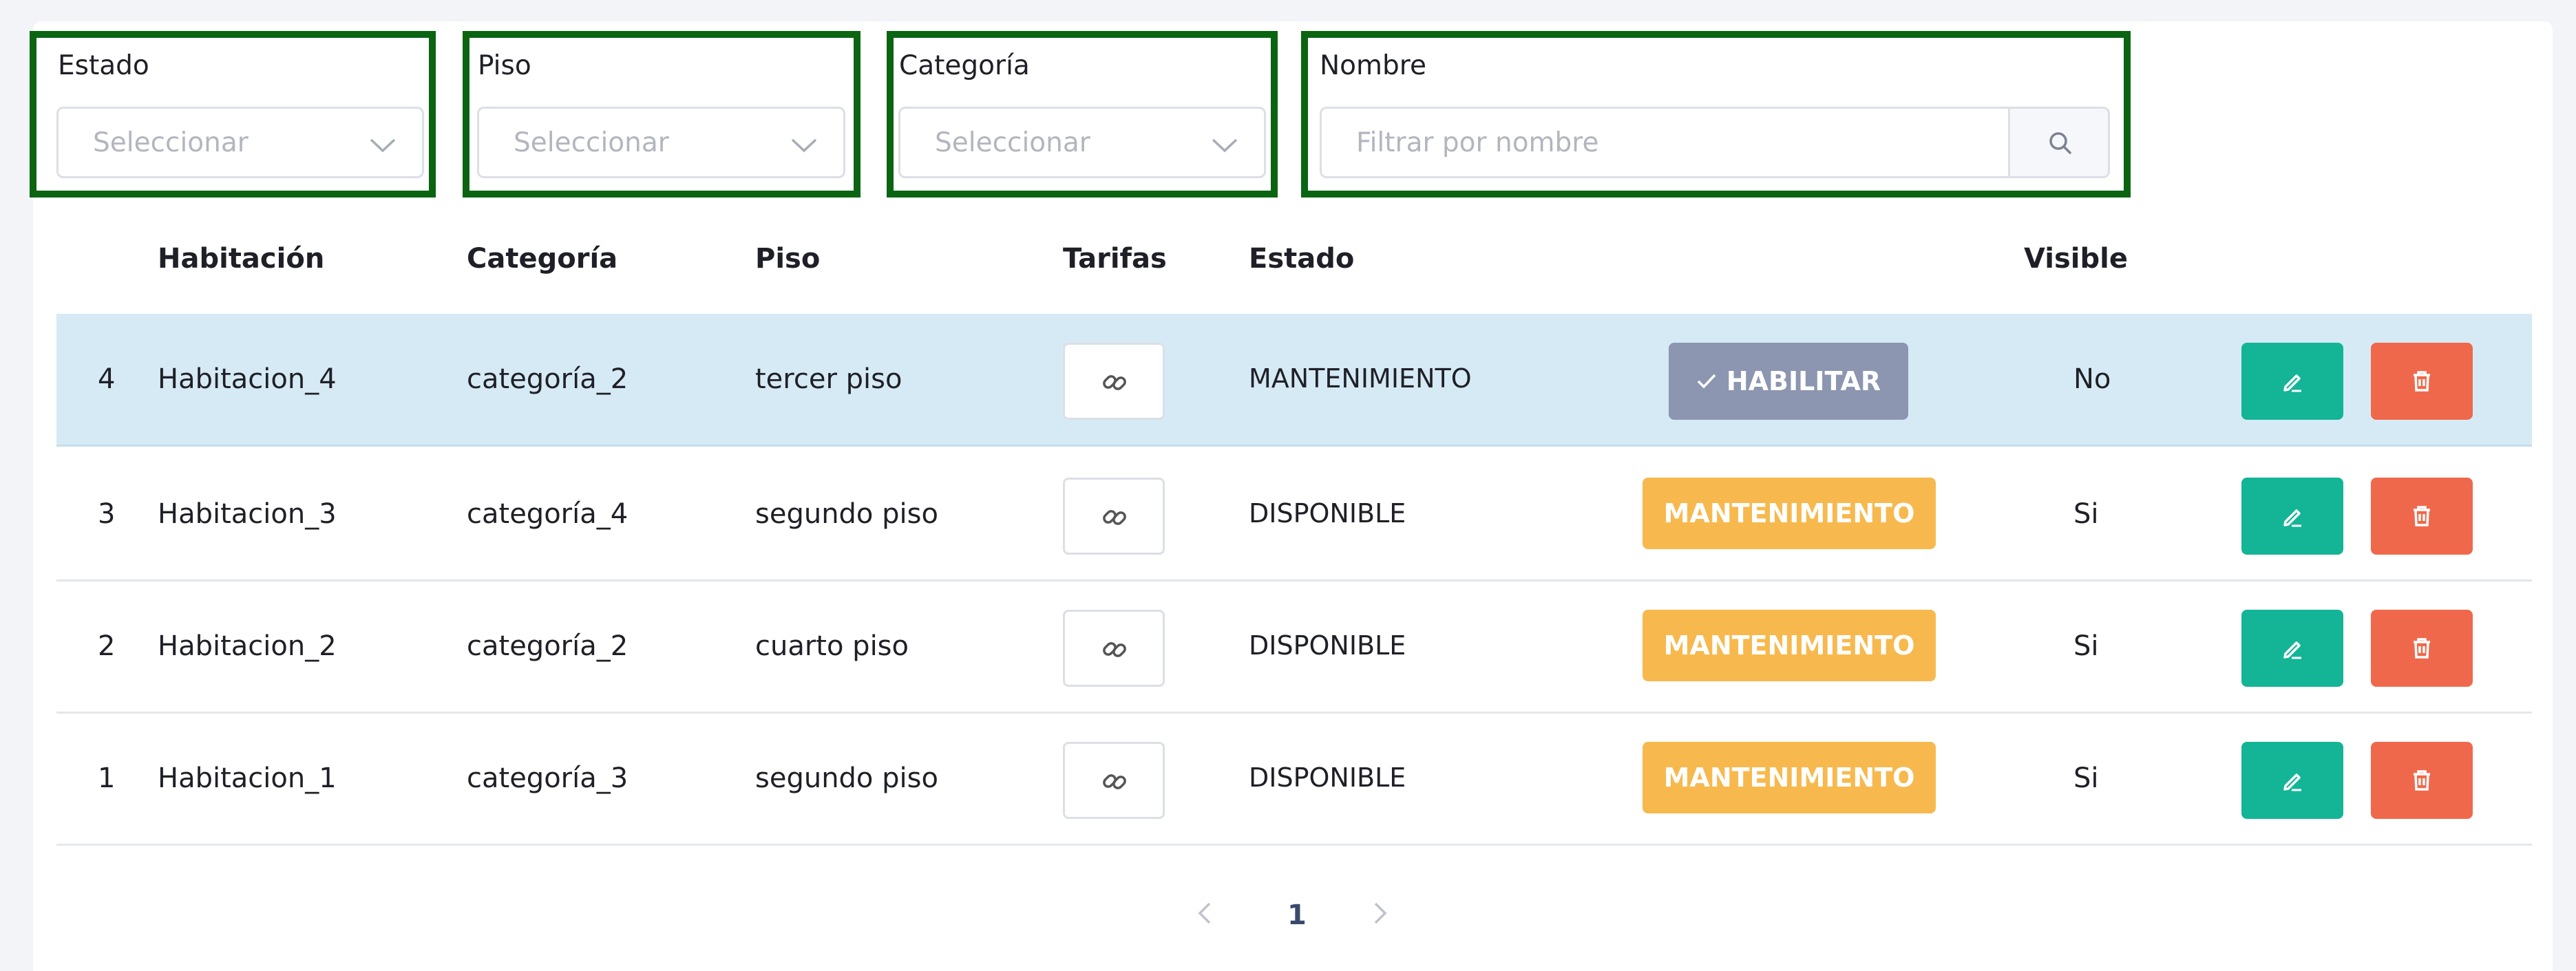 Image resolution: width=2576 pixels, height=971 pixels. Describe the element at coordinates (171, 142) in the screenshot. I see `estado-select-placeholder: Seleccionar` at that location.